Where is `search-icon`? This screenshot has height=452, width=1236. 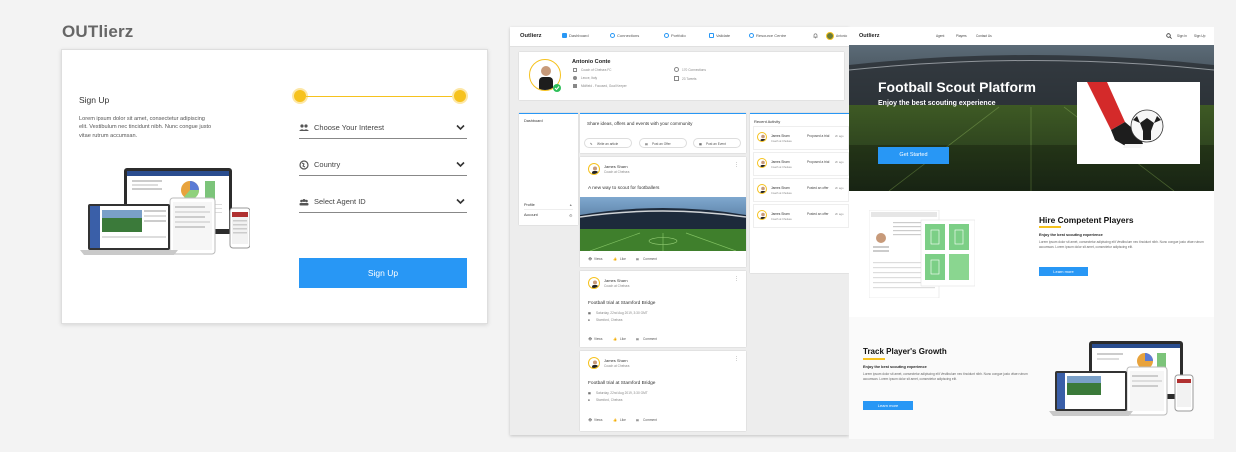 search-icon is located at coordinates (1169, 36).